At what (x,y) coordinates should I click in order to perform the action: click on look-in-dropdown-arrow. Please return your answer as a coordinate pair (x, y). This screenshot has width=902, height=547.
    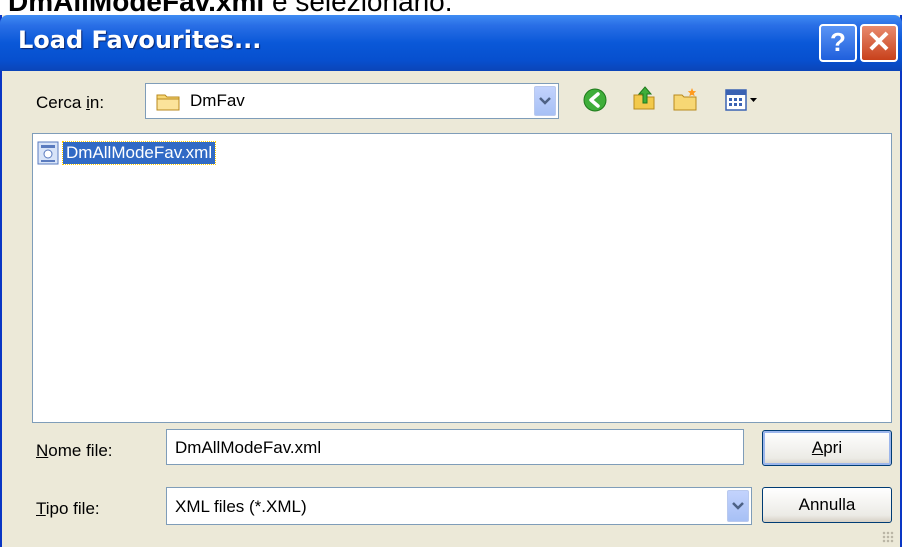
    Looking at the image, I should click on (545, 101).